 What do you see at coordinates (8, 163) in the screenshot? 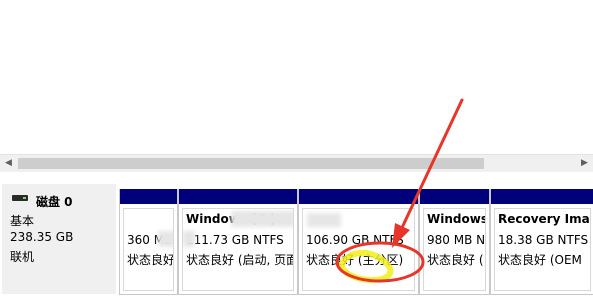
I see `scroll-left-icon: ◀` at bounding box center [8, 163].